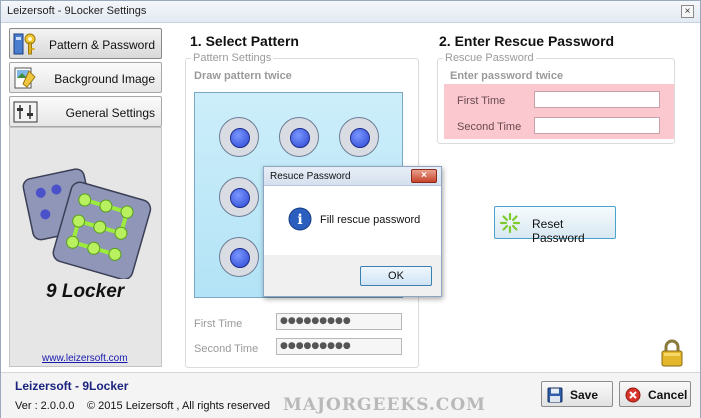 This screenshot has height=418, width=701. I want to click on info-glyph: i, so click(299, 220).